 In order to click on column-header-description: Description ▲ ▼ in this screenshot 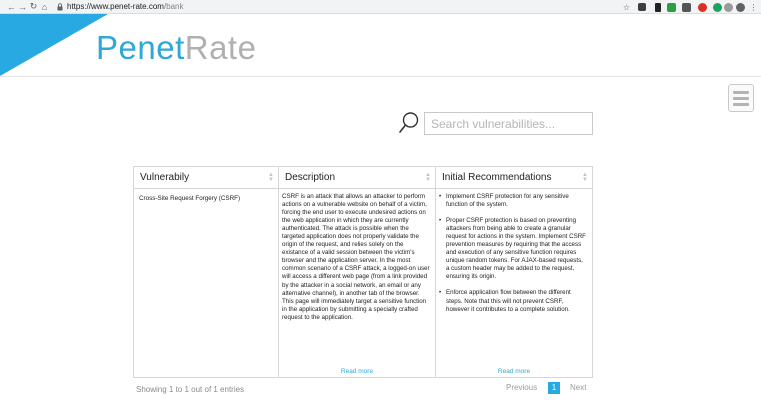, I will do `click(357, 177)`.